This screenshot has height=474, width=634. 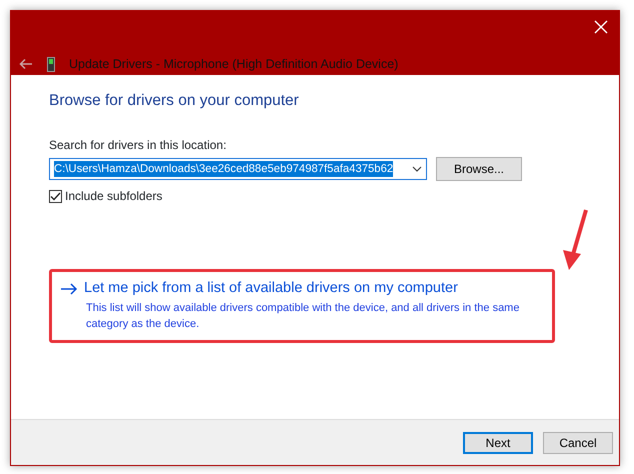 I want to click on location-label: Search for drivers in this location:, so click(x=138, y=145).